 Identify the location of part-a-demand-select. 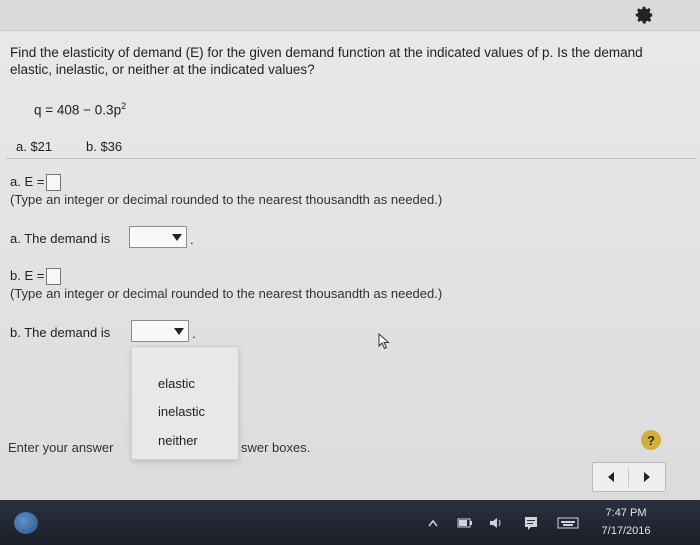
(158, 237).